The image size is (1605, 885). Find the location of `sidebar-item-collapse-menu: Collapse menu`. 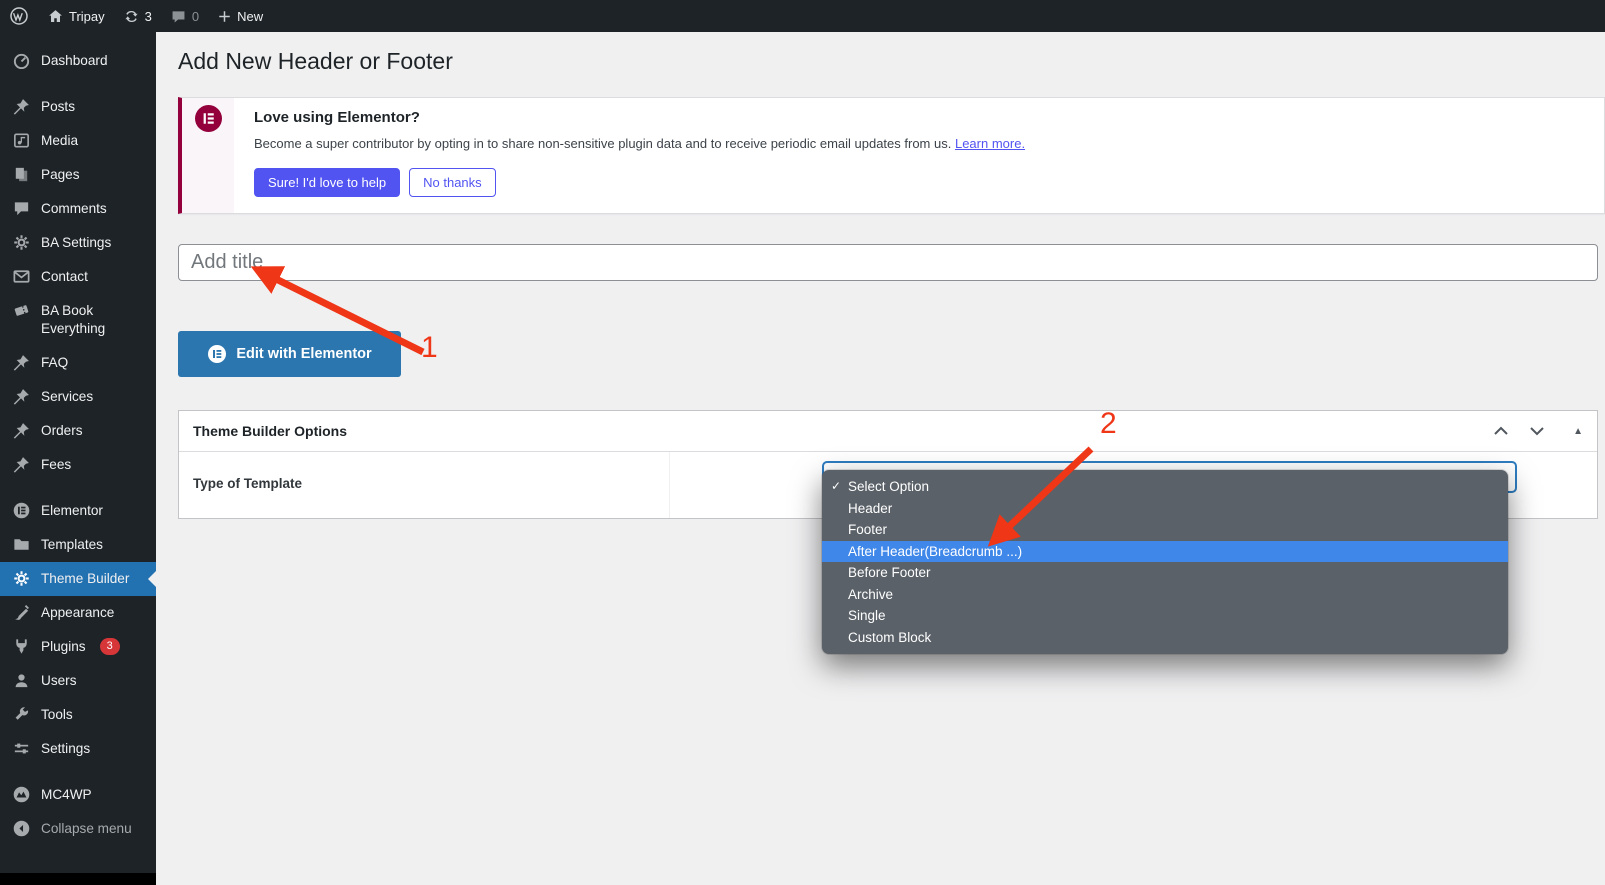

sidebar-item-collapse-menu: Collapse menu is located at coordinates (78, 829).